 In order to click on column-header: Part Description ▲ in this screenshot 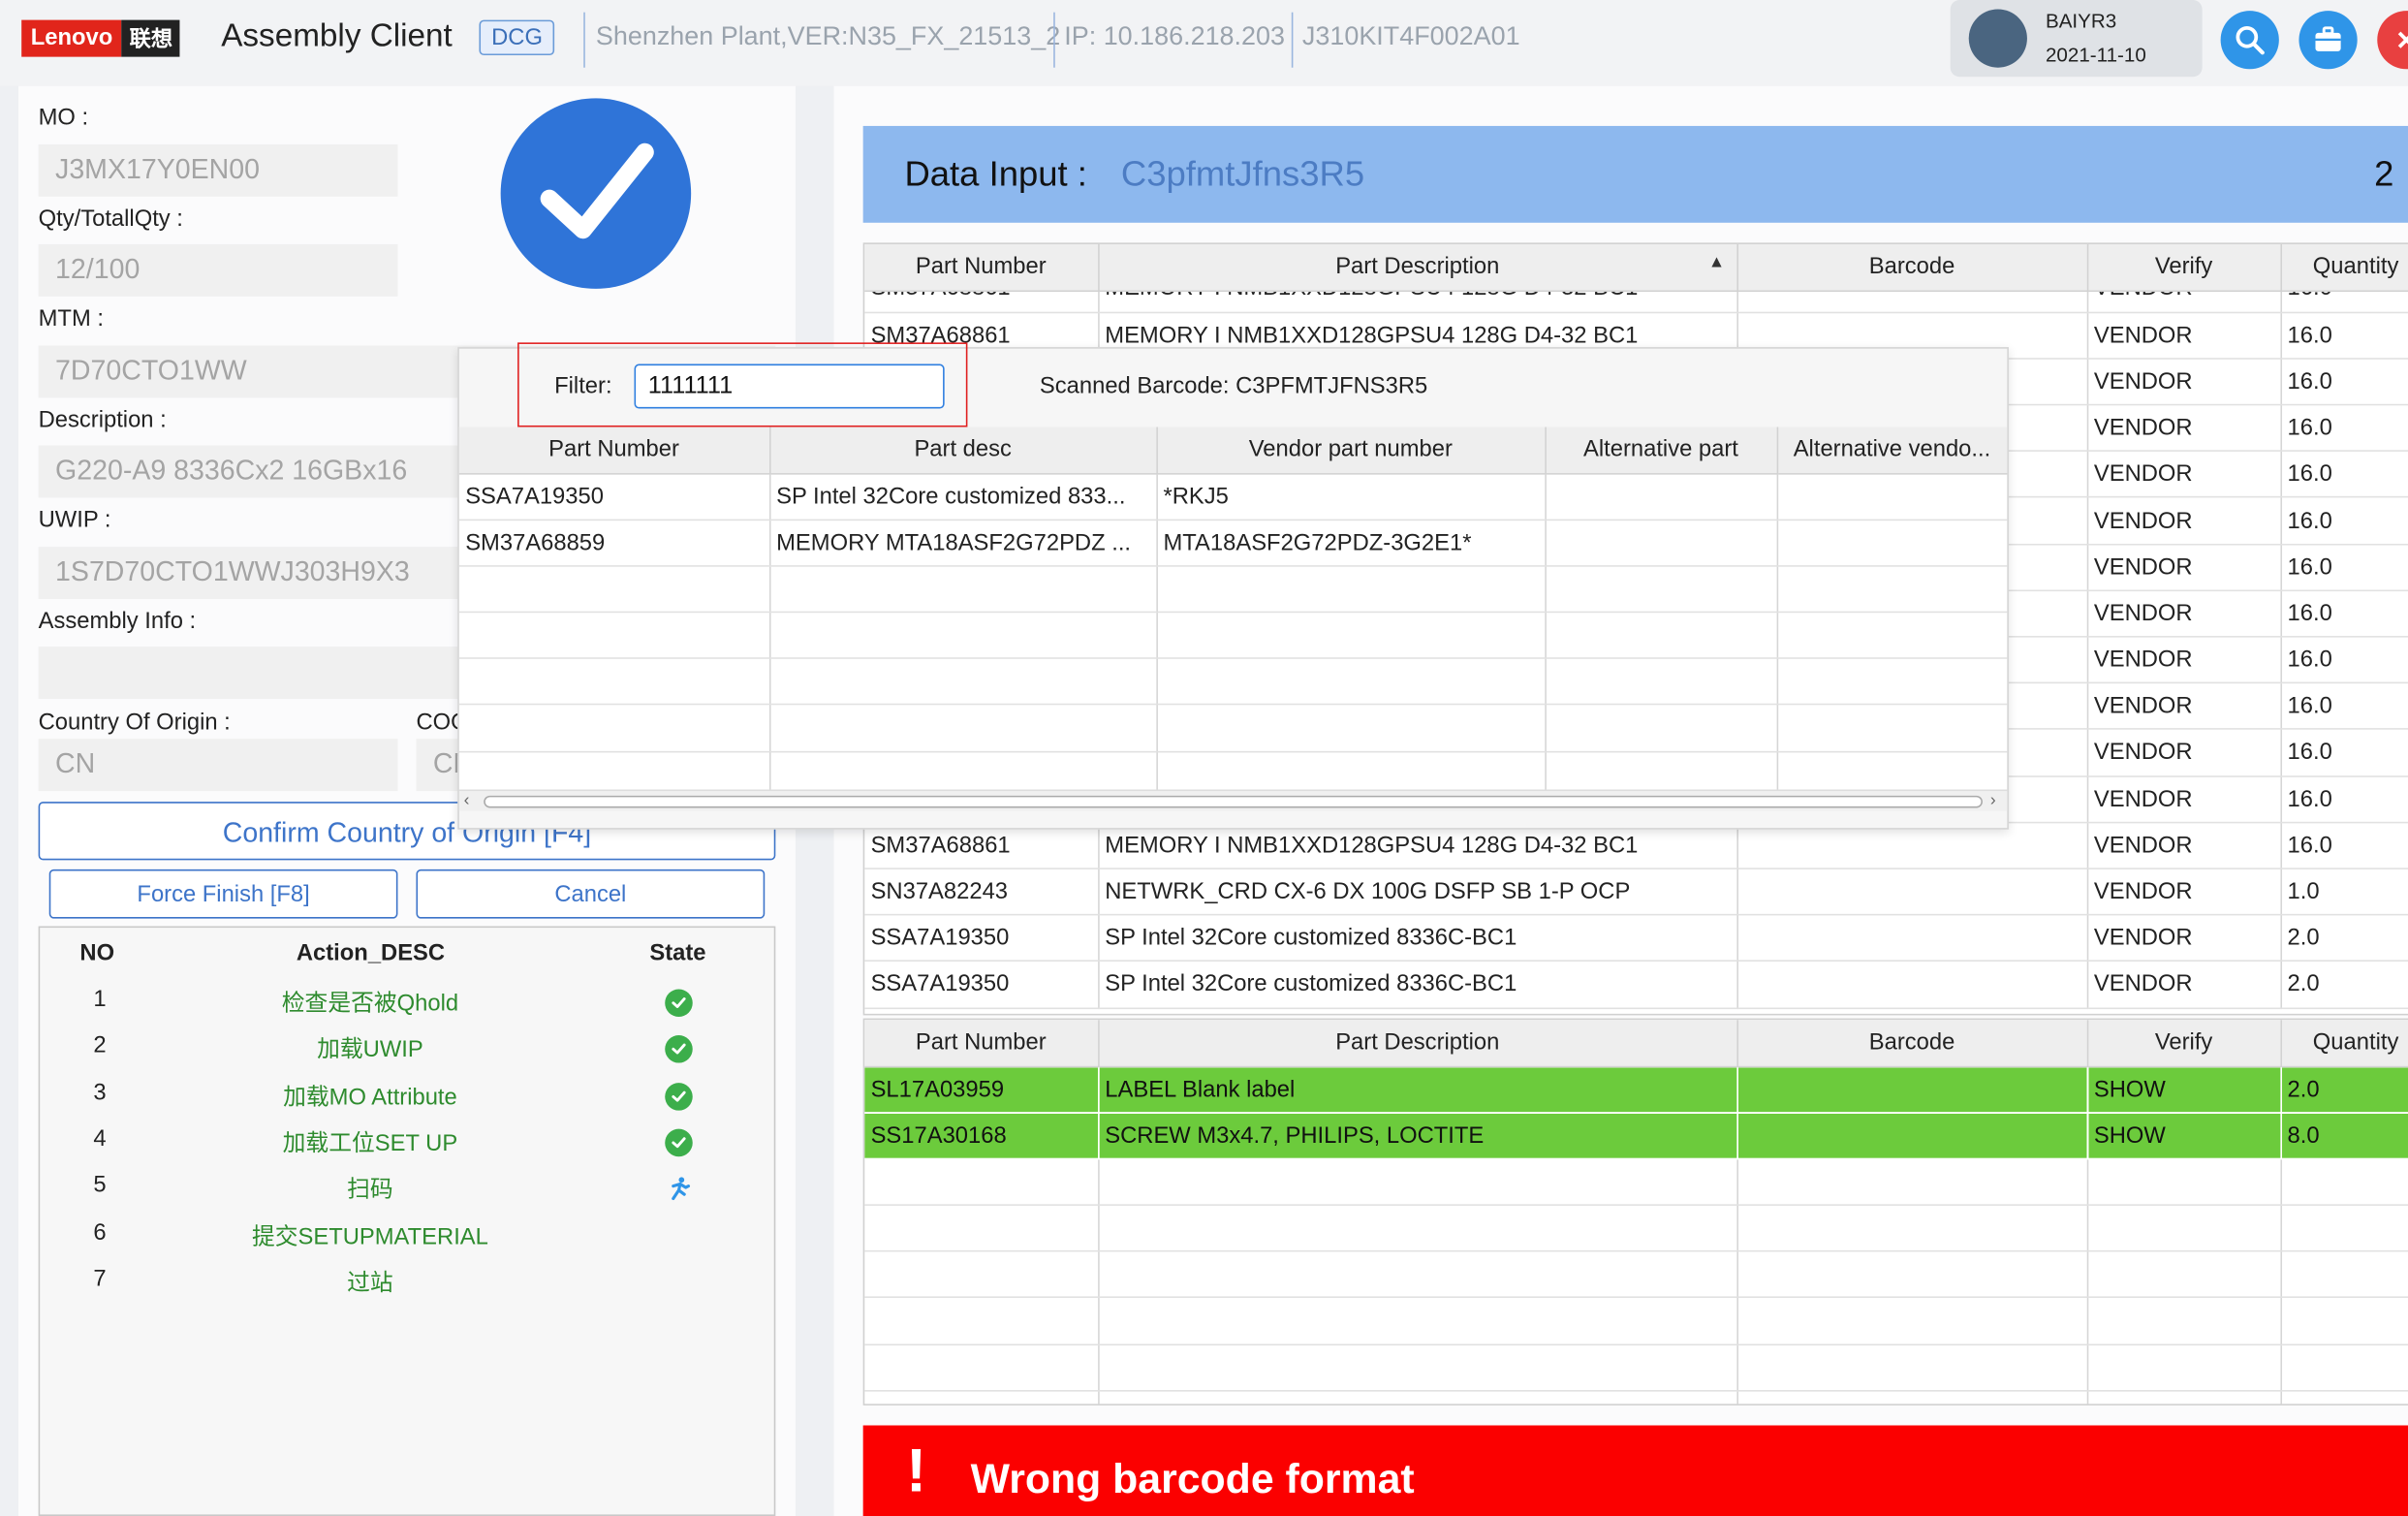, I will do `click(1418, 267)`.